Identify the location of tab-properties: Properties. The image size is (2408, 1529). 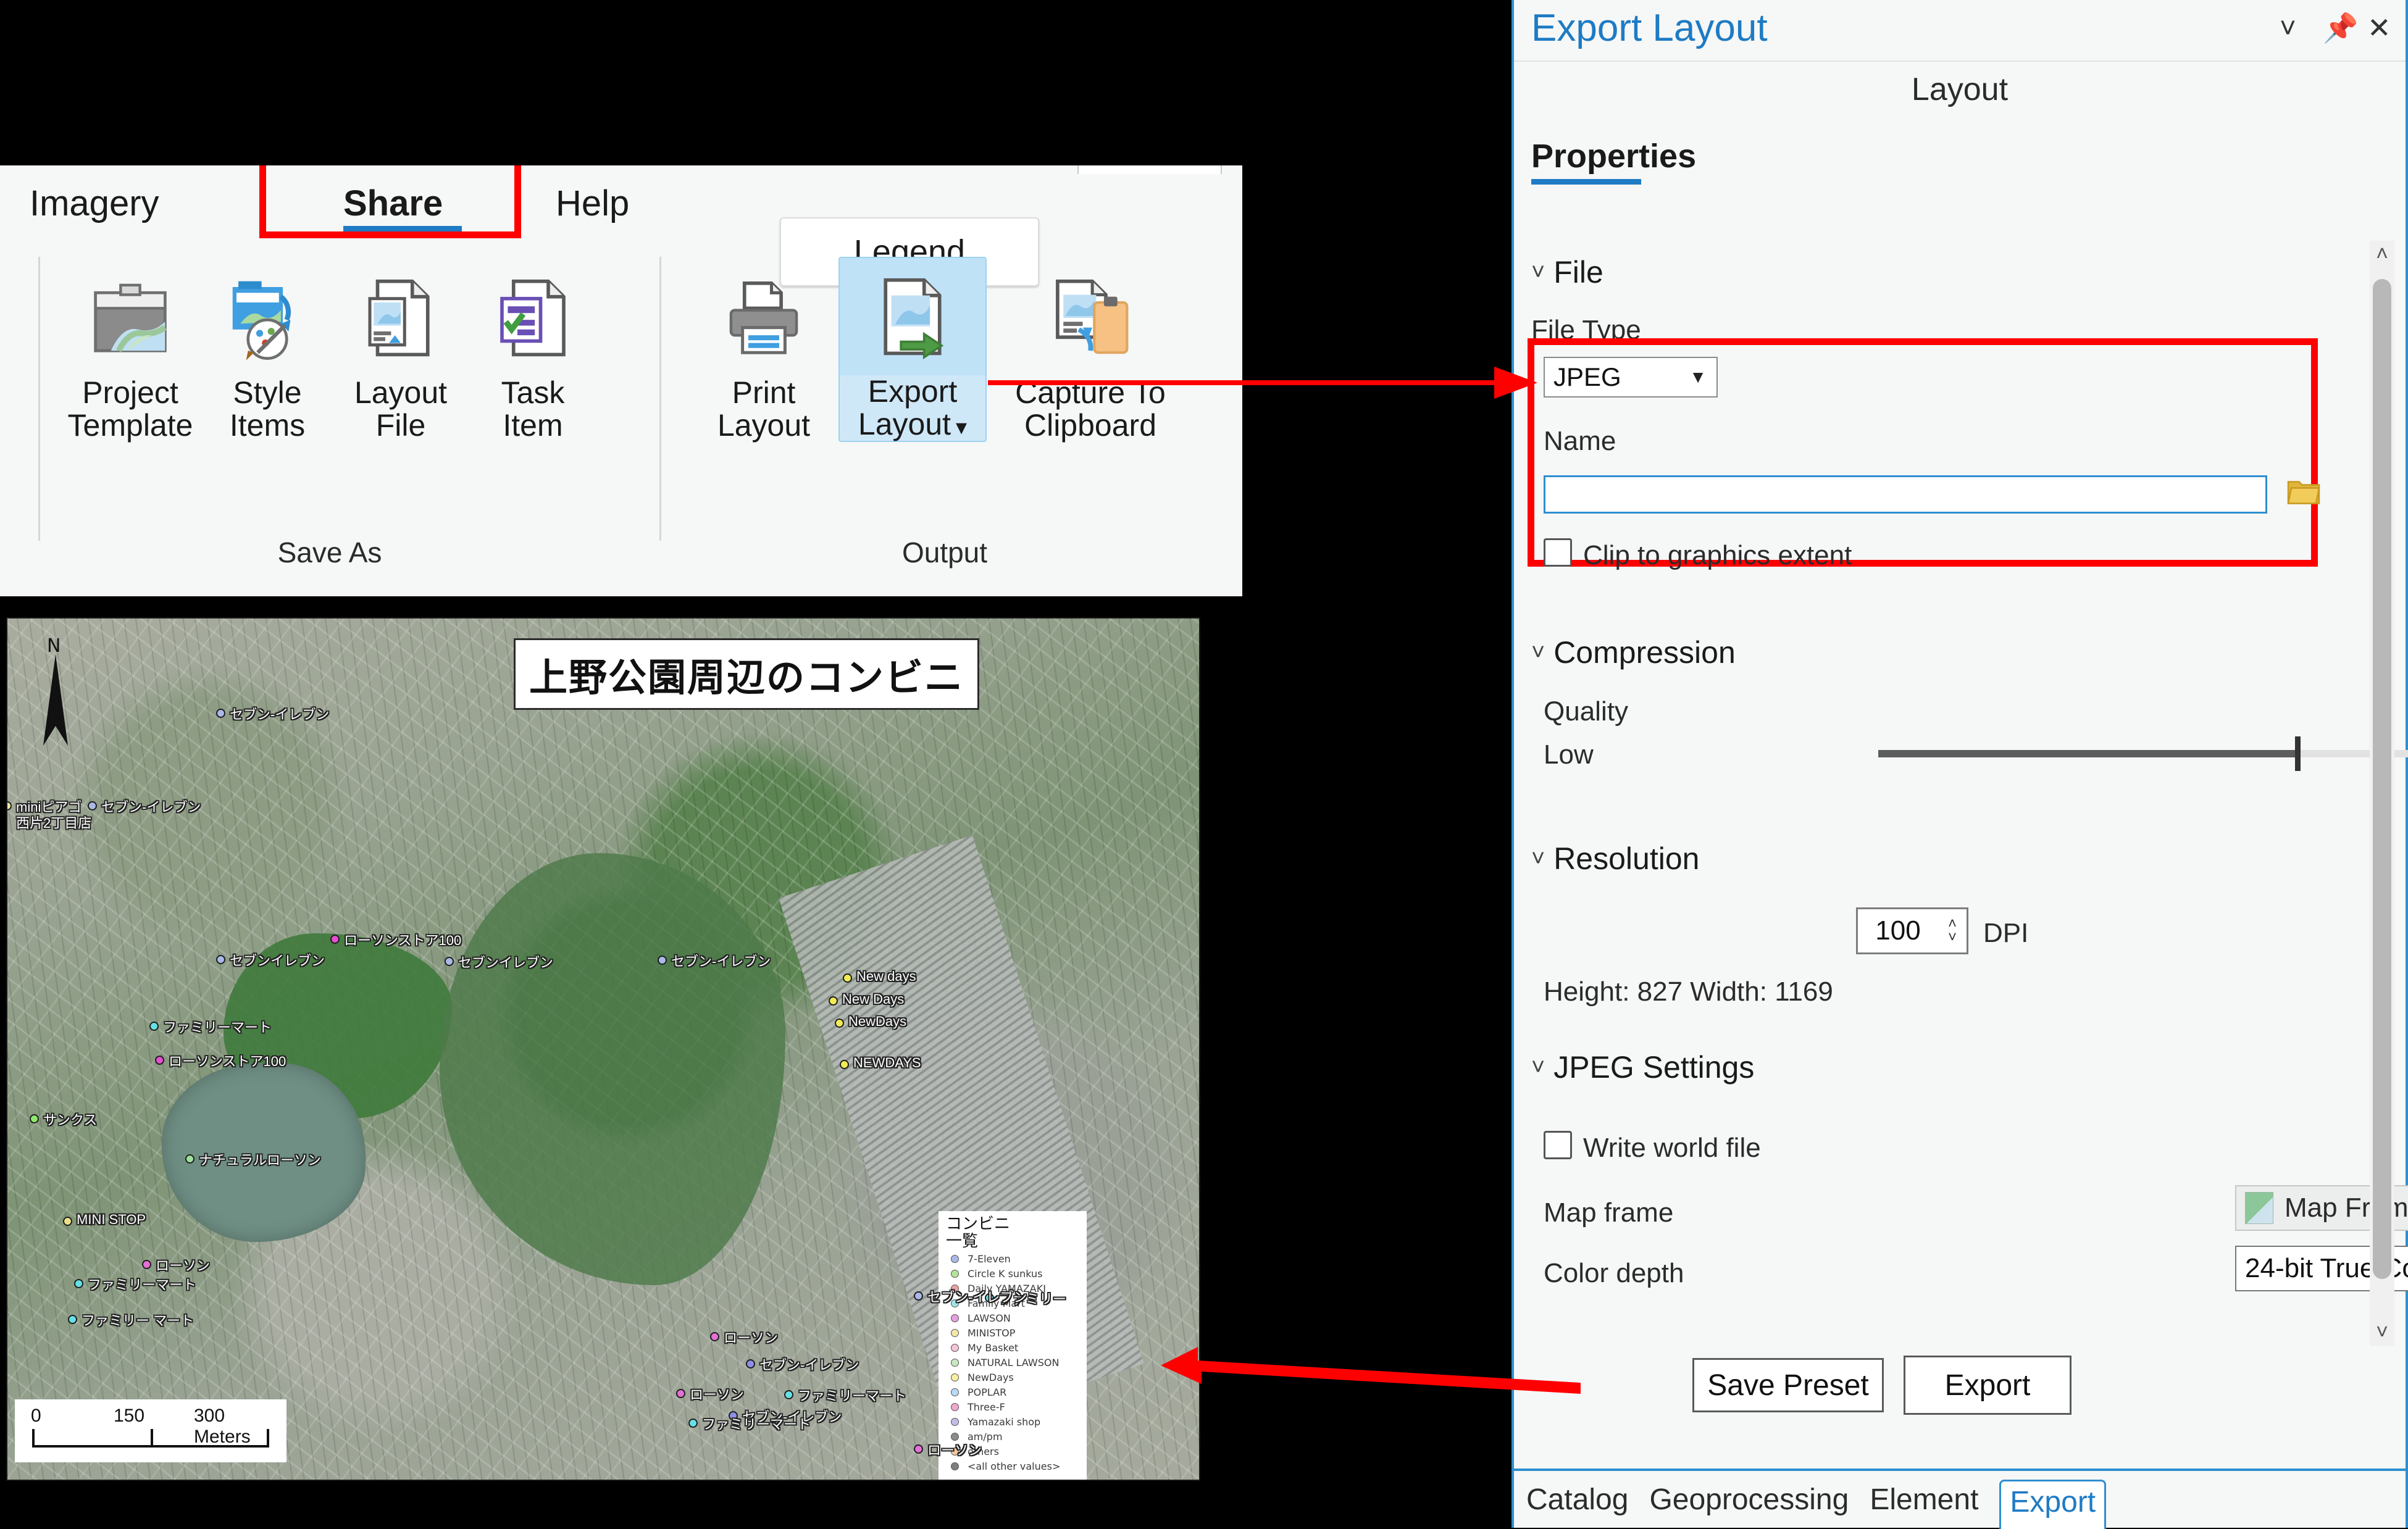
(1613, 156).